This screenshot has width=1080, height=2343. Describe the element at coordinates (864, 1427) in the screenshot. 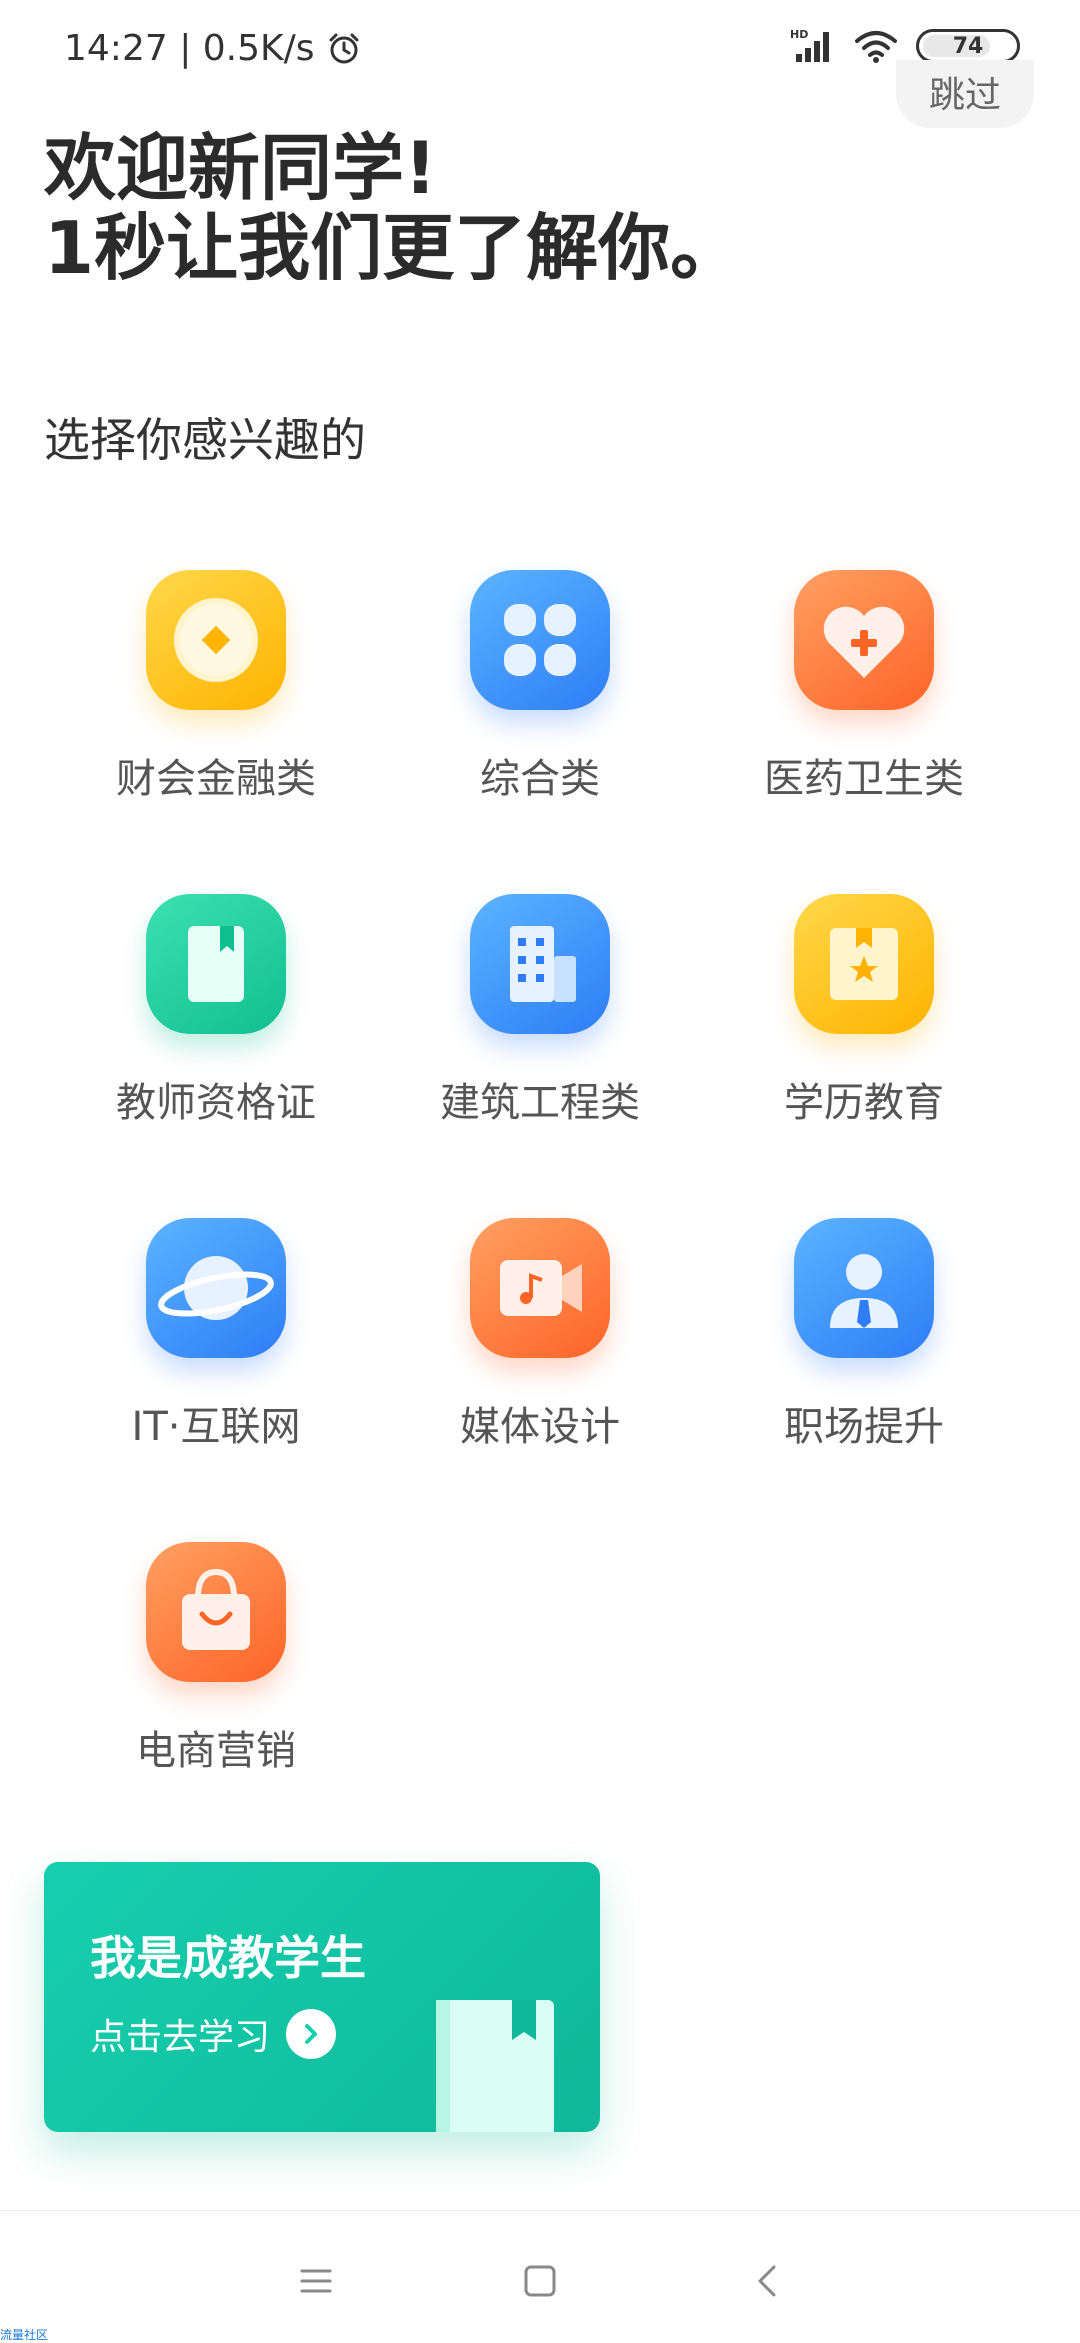

I see `category-label: 职场提升` at that location.